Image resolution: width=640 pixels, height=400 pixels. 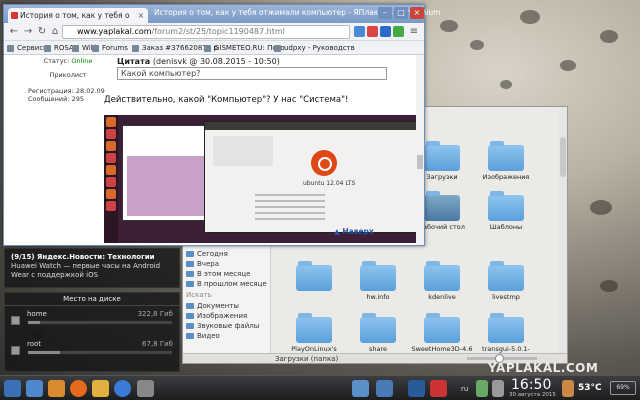 I want to click on folder-label: livestmp, so click(x=506, y=297).